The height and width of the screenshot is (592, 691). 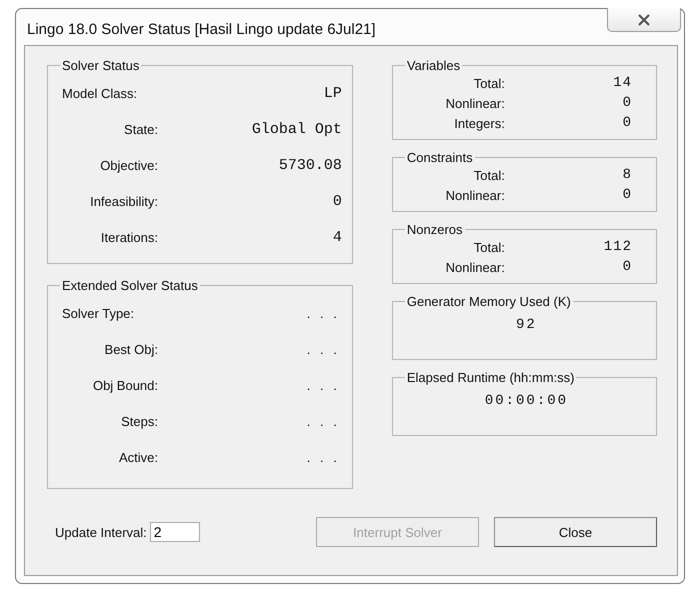 What do you see at coordinates (435, 229) in the screenshot?
I see `group-title: Nonzeros` at bounding box center [435, 229].